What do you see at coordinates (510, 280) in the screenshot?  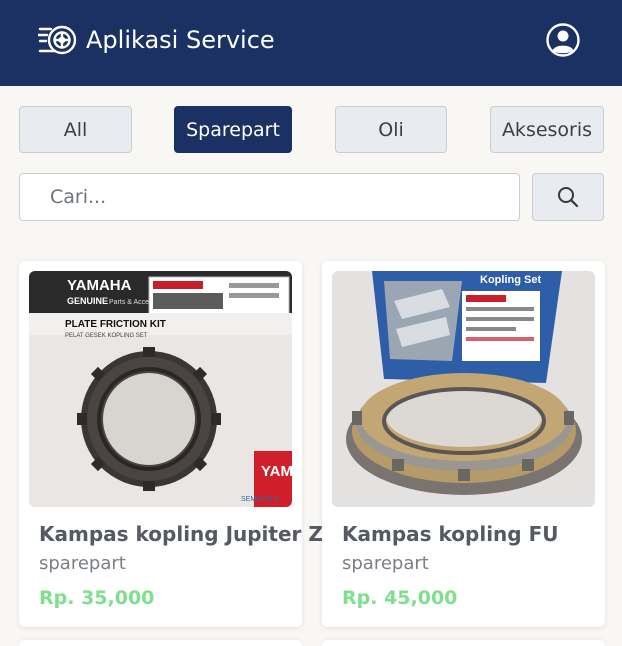 I see `box-title-text: Kopling Set` at bounding box center [510, 280].